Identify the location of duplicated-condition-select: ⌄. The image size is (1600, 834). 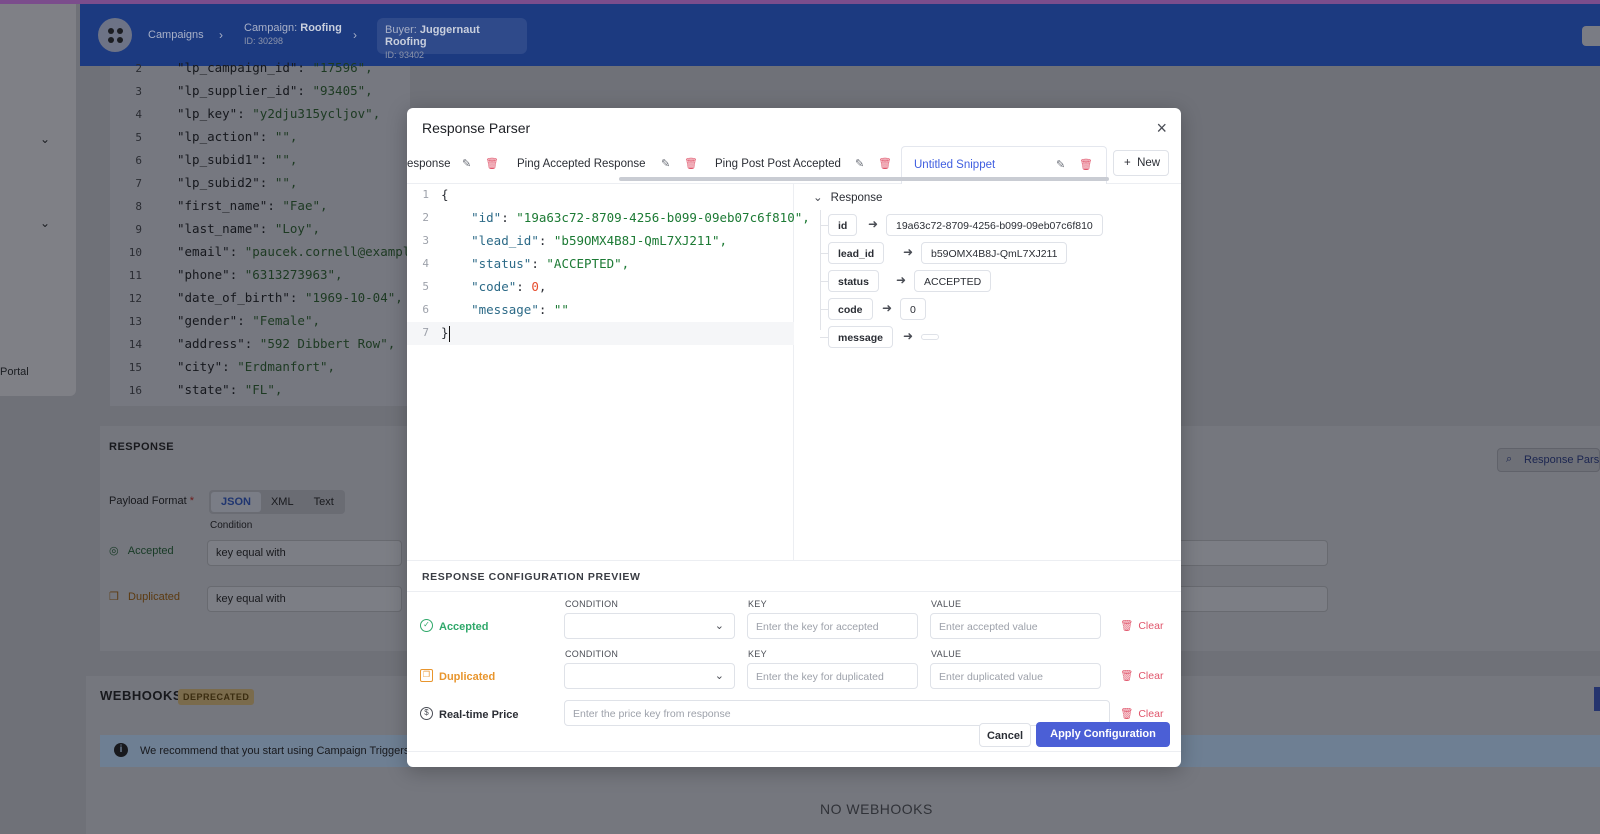
(649, 676).